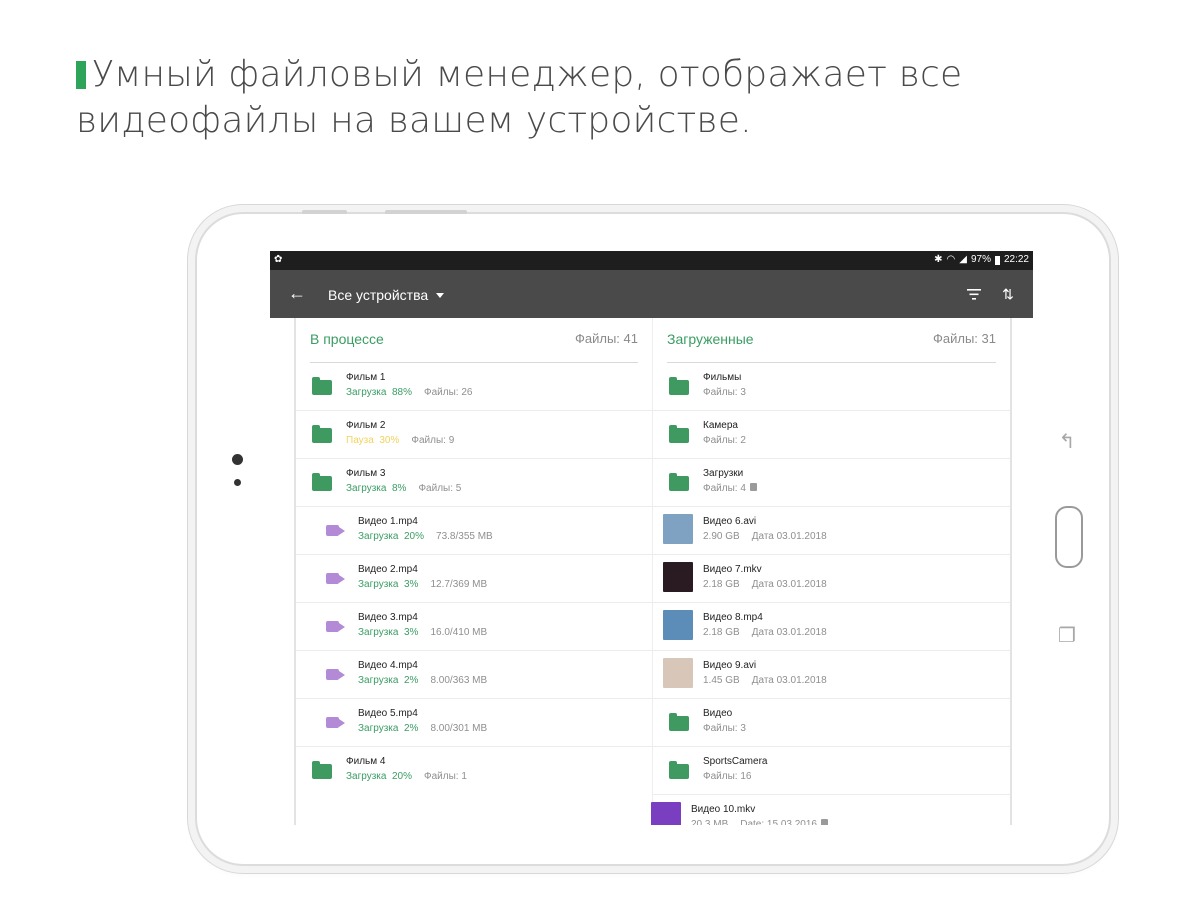  I want to click on item-meta-line: 20.3 MB Date: 15.03.2016, so click(759, 822).